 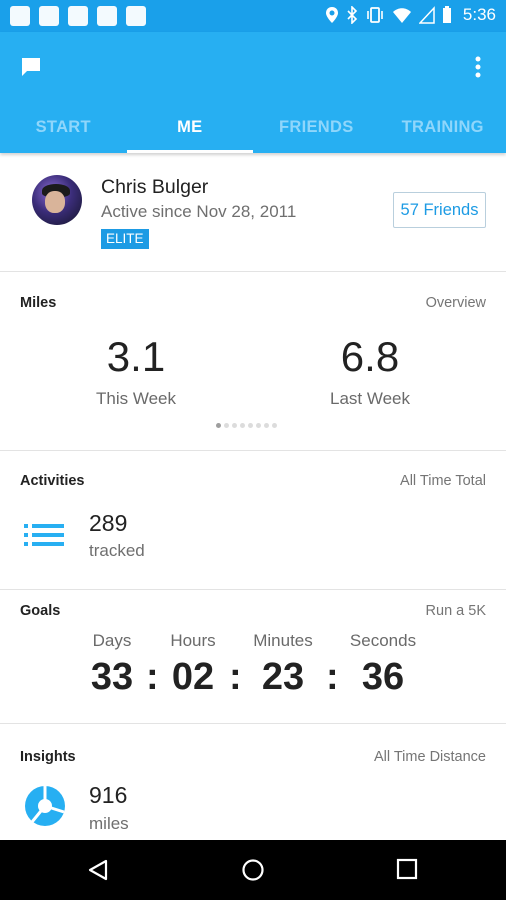 I want to click on insights-caption: miles, so click(x=109, y=823).